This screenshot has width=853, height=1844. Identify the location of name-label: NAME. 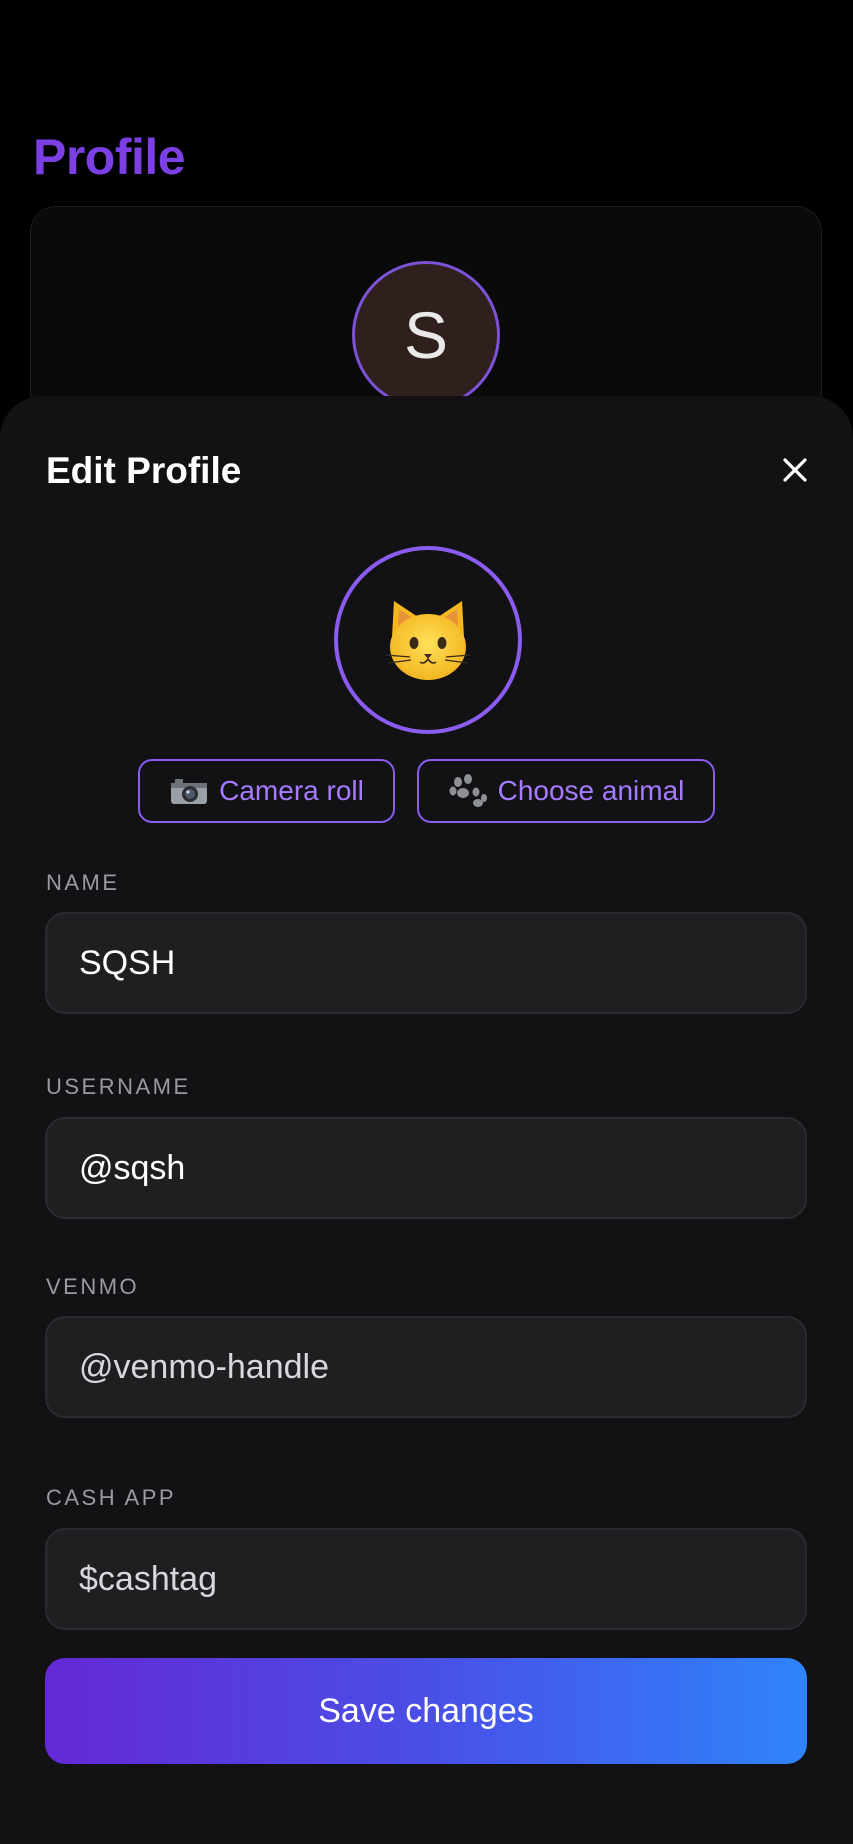
(83, 882).